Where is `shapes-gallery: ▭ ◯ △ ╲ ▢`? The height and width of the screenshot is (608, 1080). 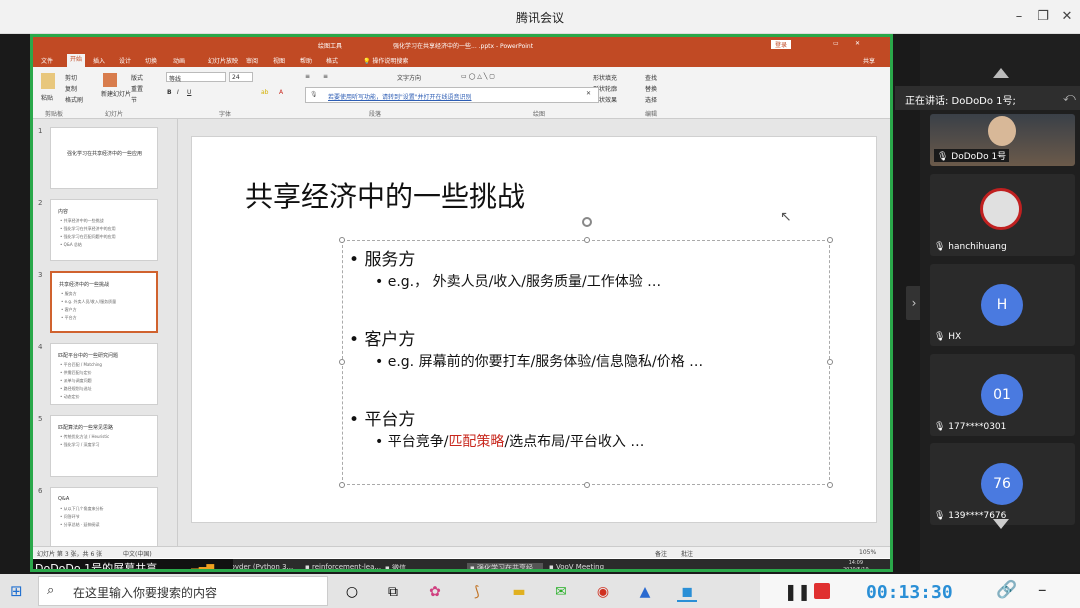
shapes-gallery: ▭ ◯ △ ╲ ▢ is located at coordinates (478, 76).